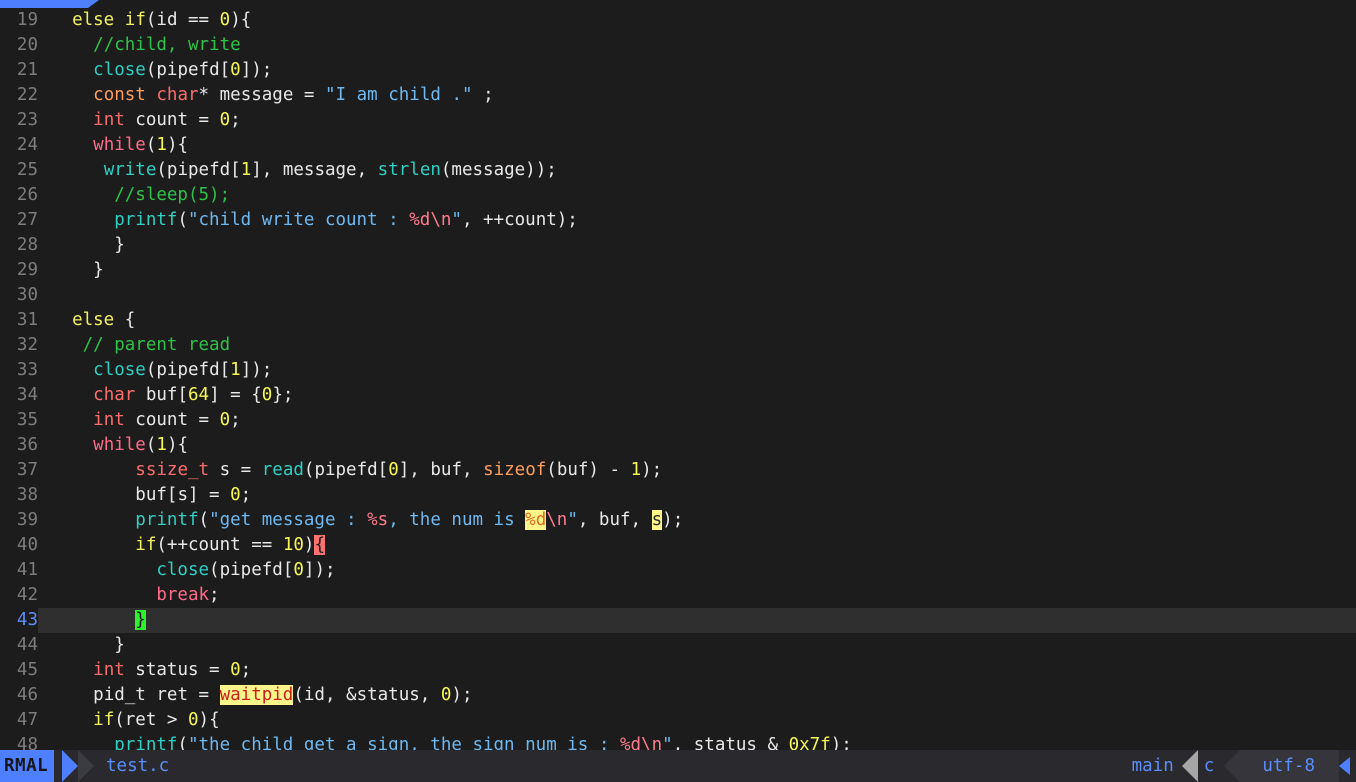  I want to click on line-number: 22, so click(27, 95).